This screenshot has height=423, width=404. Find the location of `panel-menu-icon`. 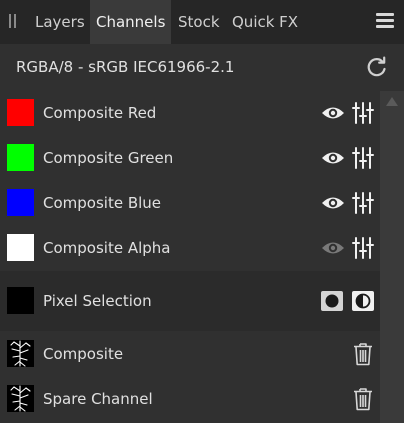

panel-menu-icon is located at coordinates (385, 21).